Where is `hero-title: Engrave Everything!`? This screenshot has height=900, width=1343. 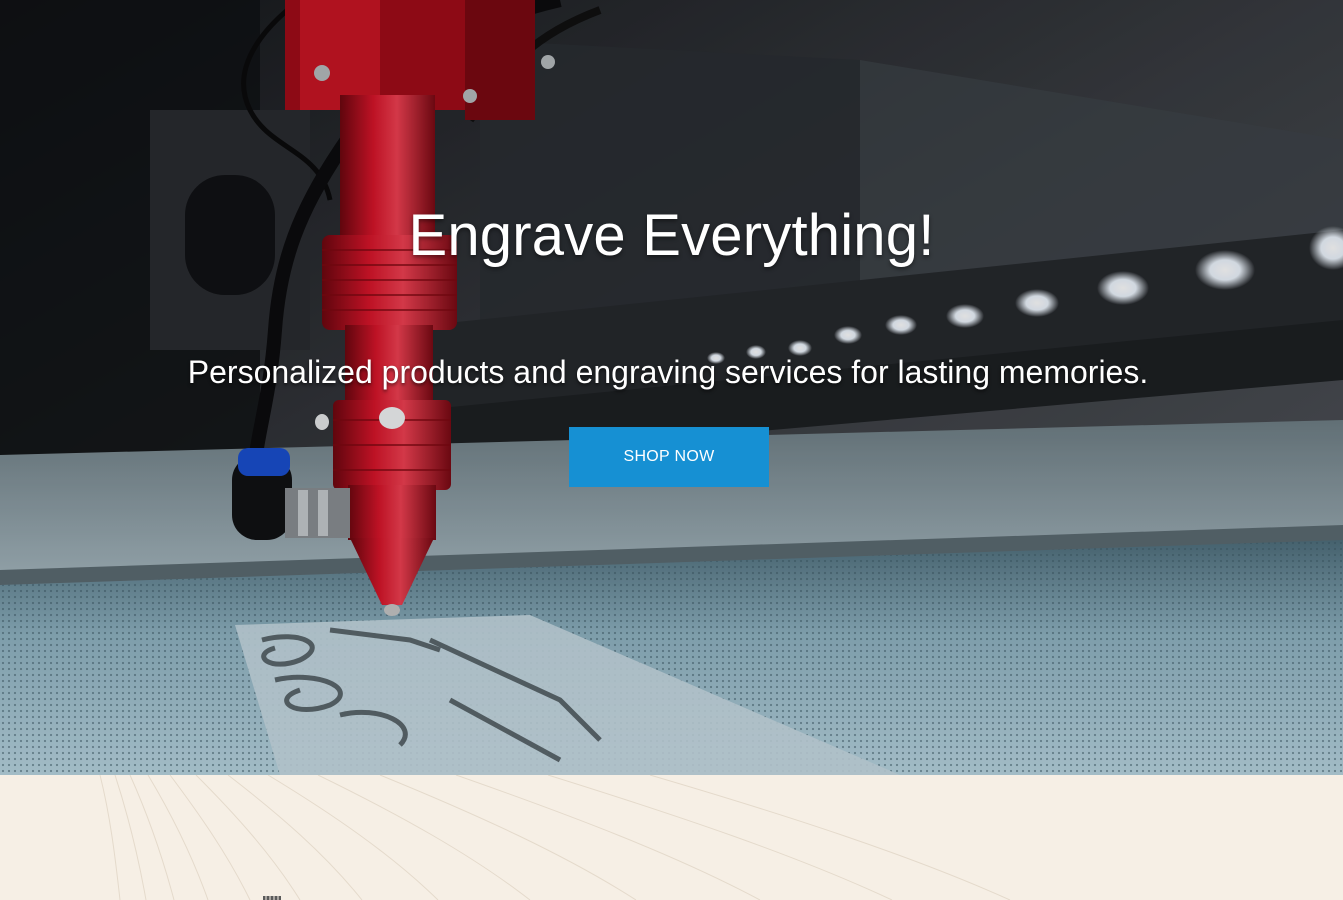
hero-title: Engrave Everything! is located at coordinates (671, 235).